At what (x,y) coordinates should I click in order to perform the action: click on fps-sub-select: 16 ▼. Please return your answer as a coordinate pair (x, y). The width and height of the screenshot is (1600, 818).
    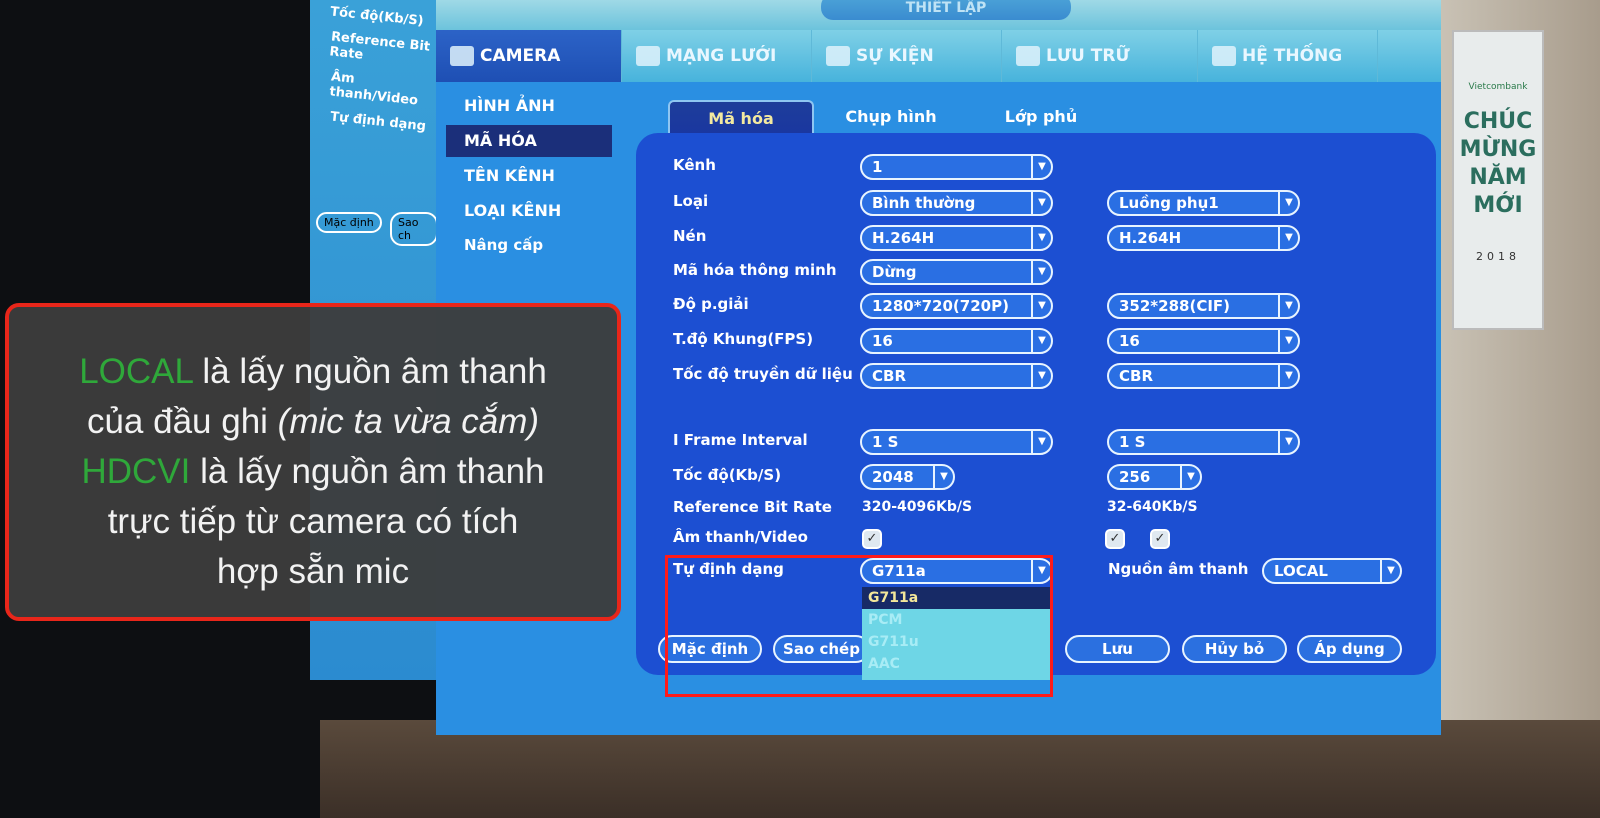
    Looking at the image, I should click on (1203, 341).